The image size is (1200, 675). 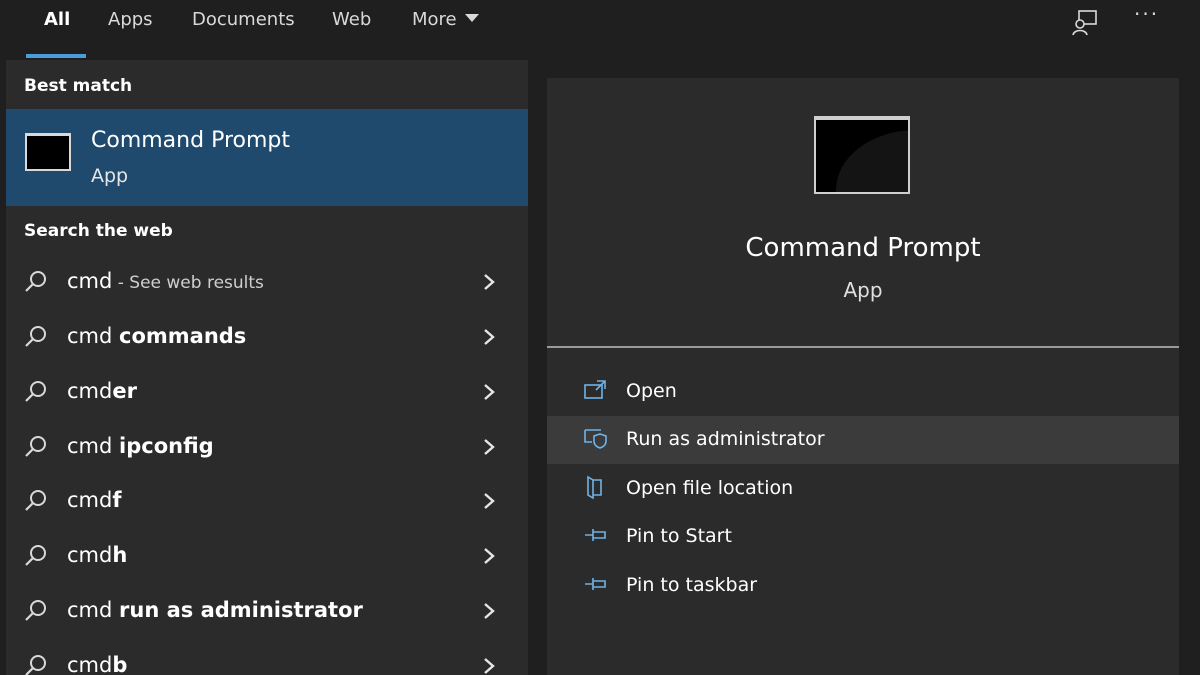 What do you see at coordinates (48, 152) in the screenshot?
I see `command-prompt-icon` at bounding box center [48, 152].